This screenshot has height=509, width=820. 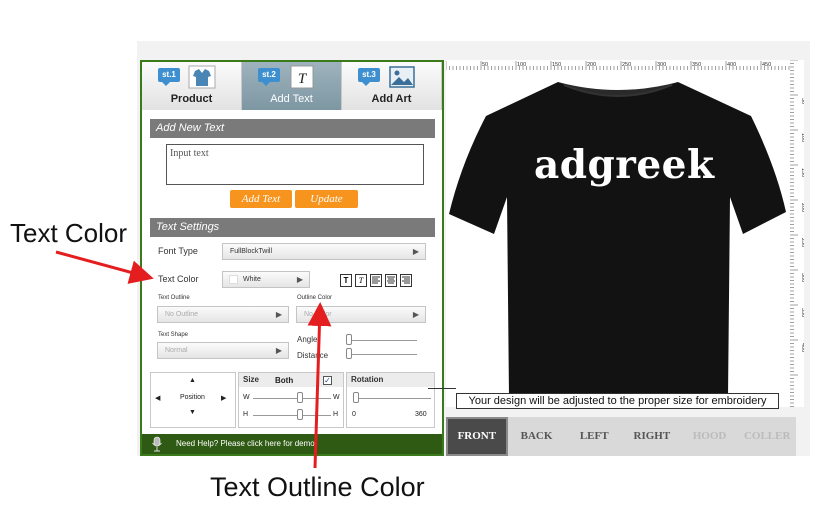 What do you see at coordinates (313, 355) in the screenshot?
I see `distance-label: Distance` at bounding box center [313, 355].